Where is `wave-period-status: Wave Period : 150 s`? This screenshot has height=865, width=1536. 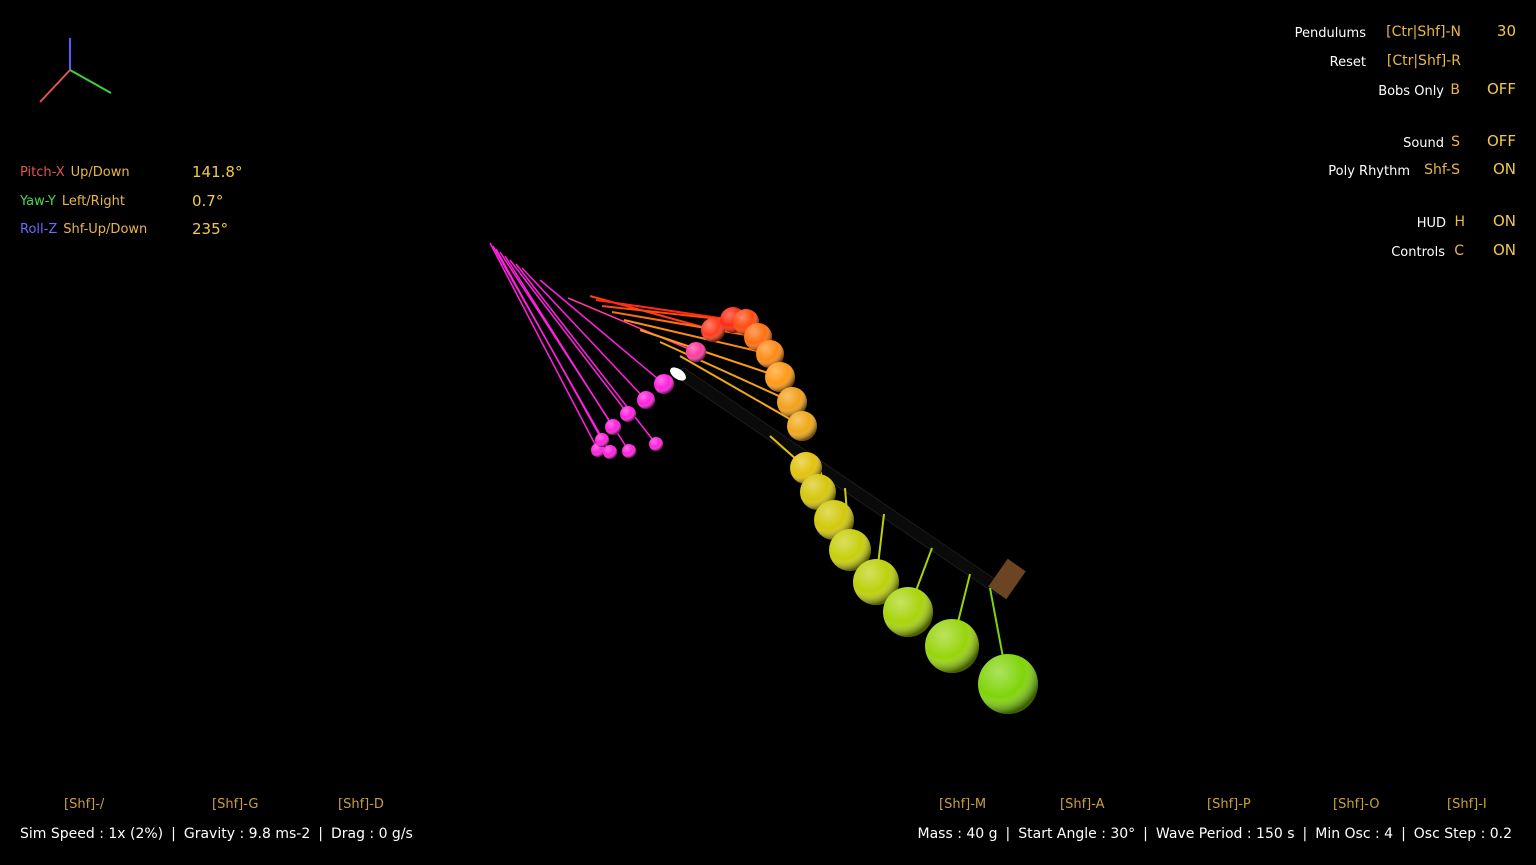 wave-period-status: Wave Period : 150 s is located at coordinates (1225, 834).